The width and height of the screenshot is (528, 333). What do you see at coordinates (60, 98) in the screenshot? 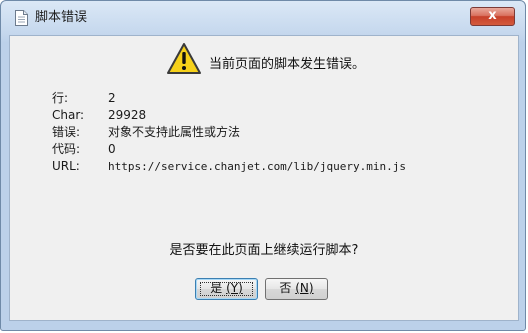
I see `detail-label: 行:` at bounding box center [60, 98].